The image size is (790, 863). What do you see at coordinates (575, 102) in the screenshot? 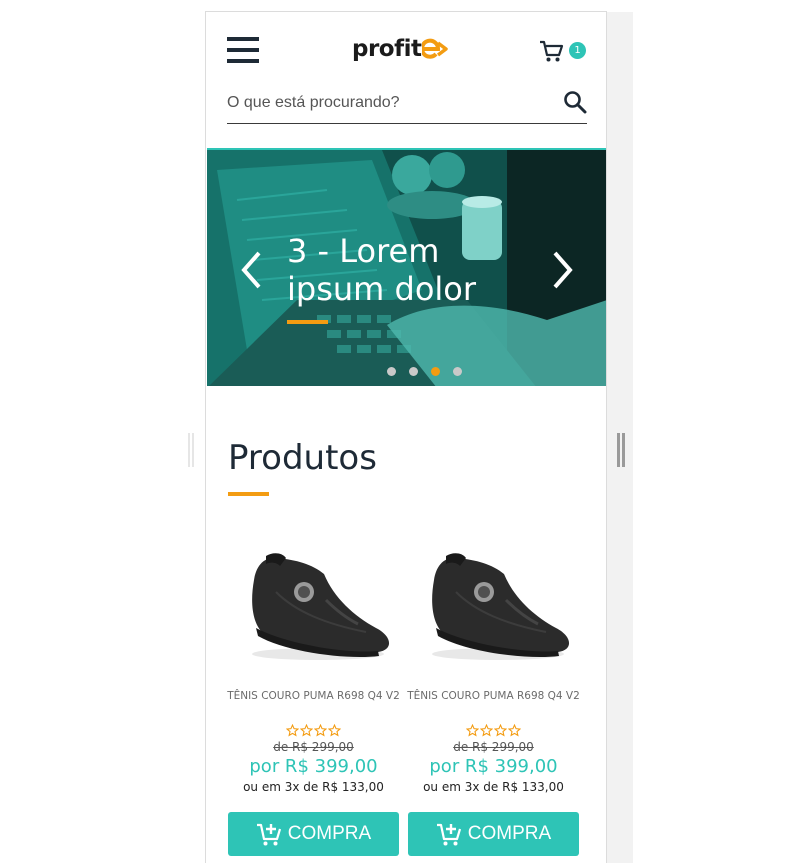
I see `search-icon` at bounding box center [575, 102].